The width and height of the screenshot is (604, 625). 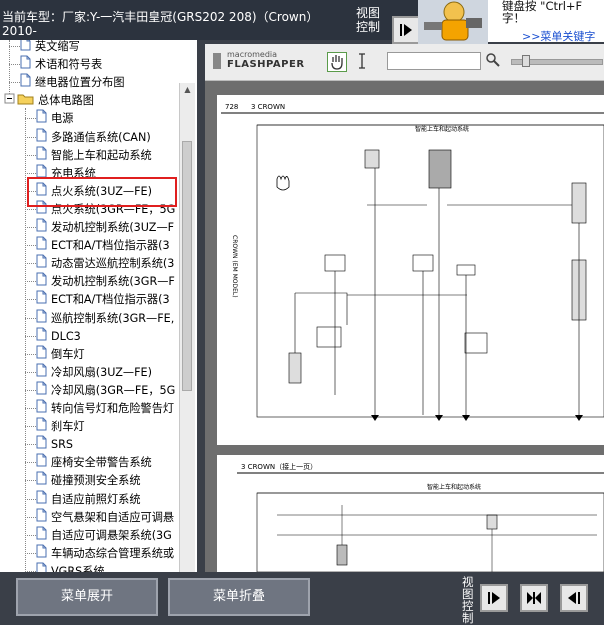 What do you see at coordinates (102, 192) in the screenshot?
I see `selected-item-highlight` at bounding box center [102, 192].